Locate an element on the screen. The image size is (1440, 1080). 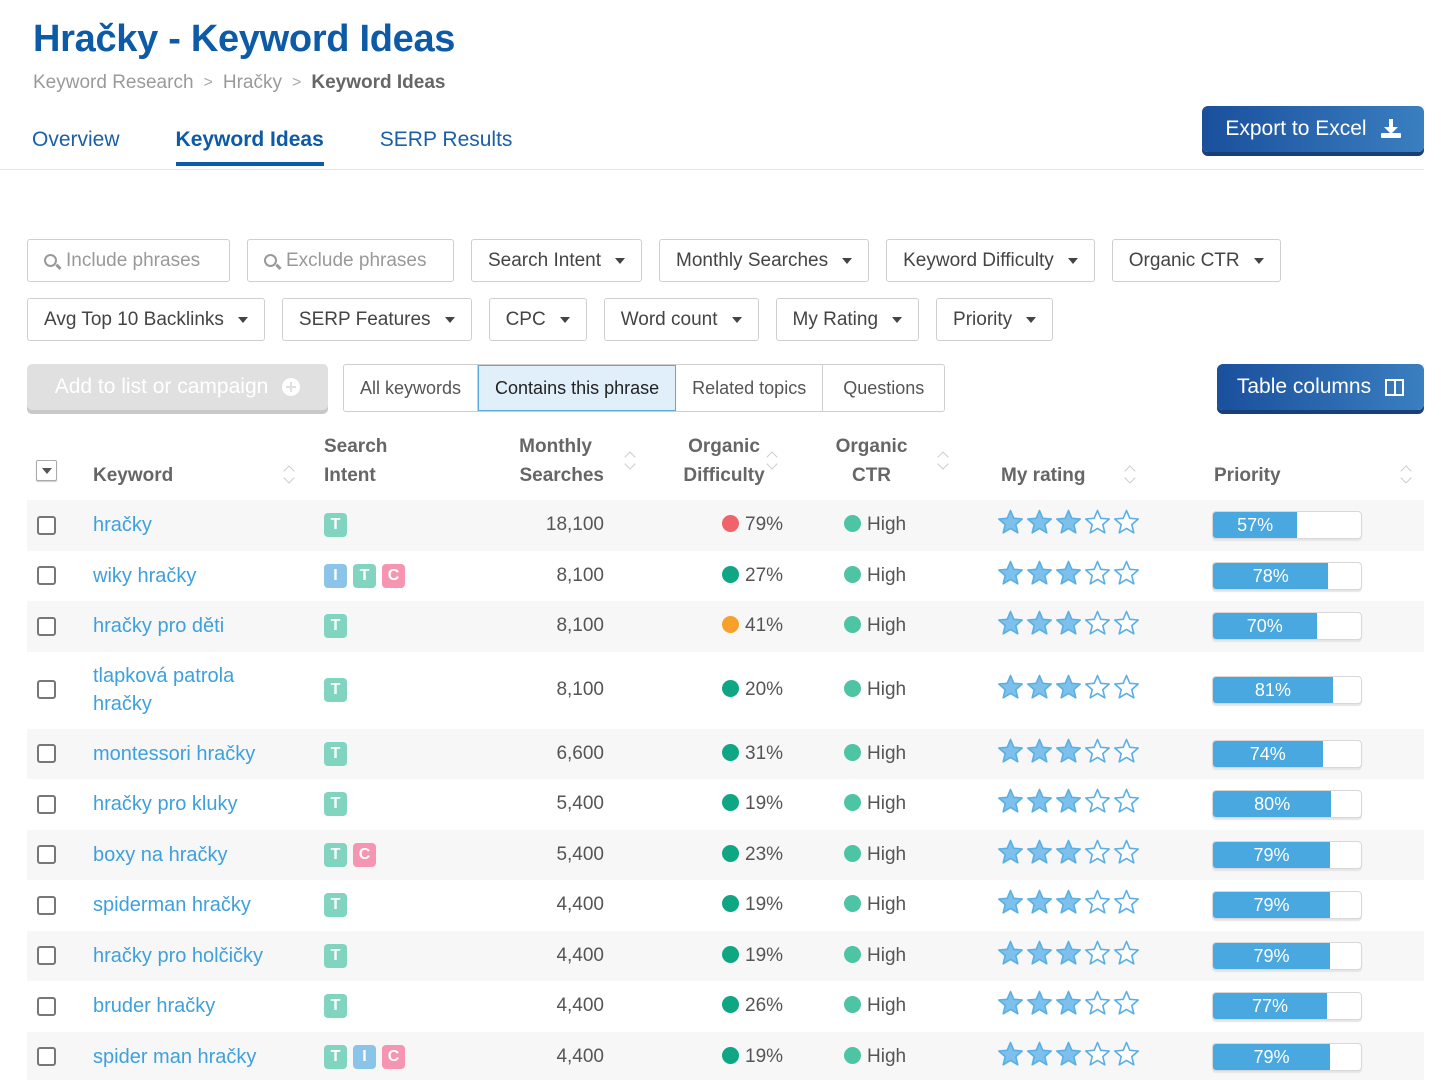
filter-serp-features: SERP Features is located at coordinates (376, 319).